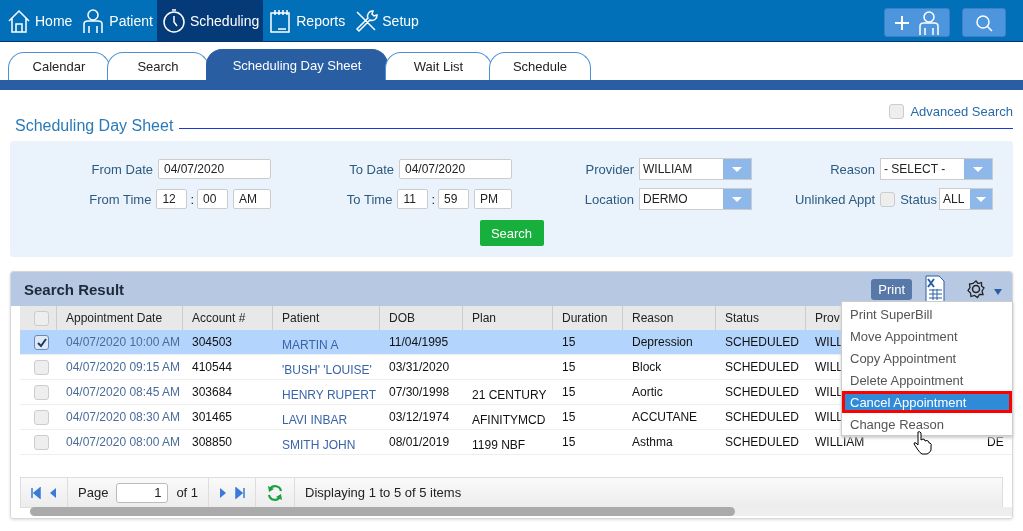  What do you see at coordinates (369, 199) in the screenshot?
I see `field-label: To Time` at bounding box center [369, 199].